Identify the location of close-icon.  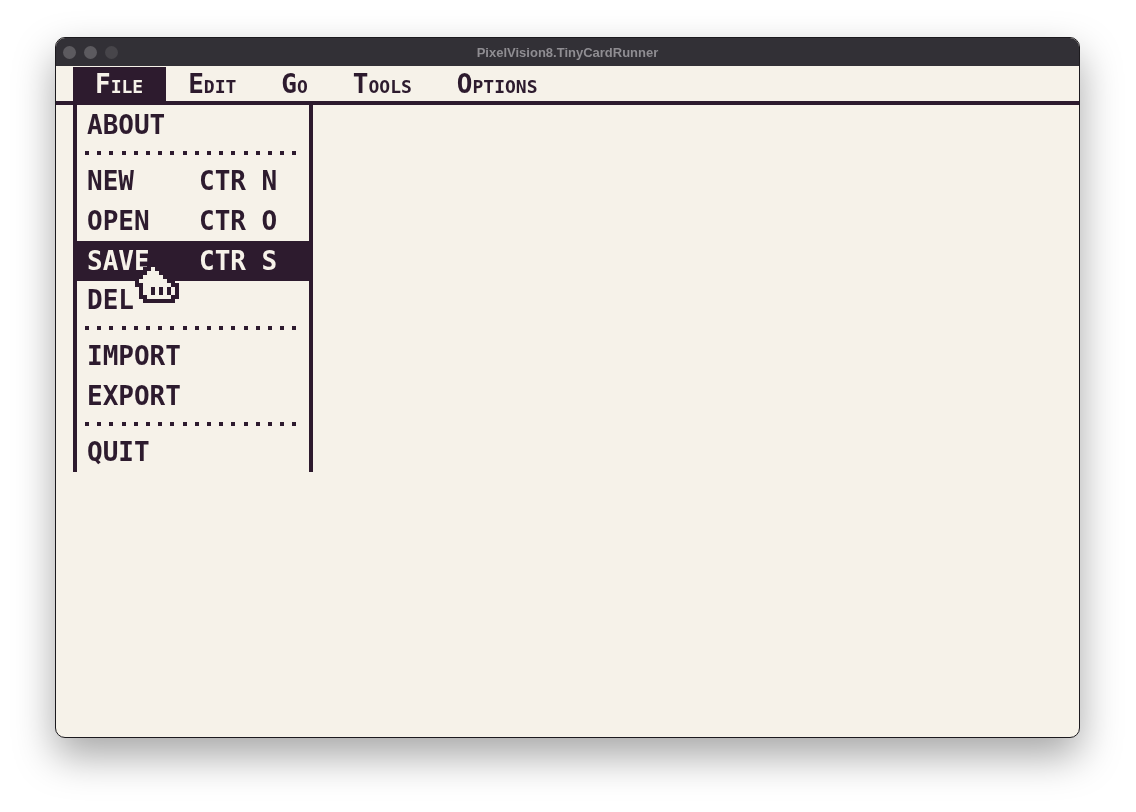
(69, 52).